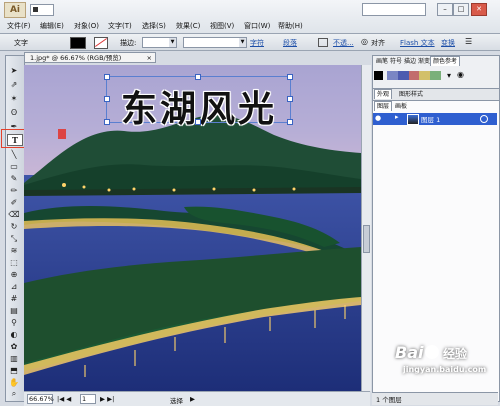  What do you see at coordinates (383, 106) in the screenshot?
I see `tab-layers: 图层` at bounding box center [383, 106].